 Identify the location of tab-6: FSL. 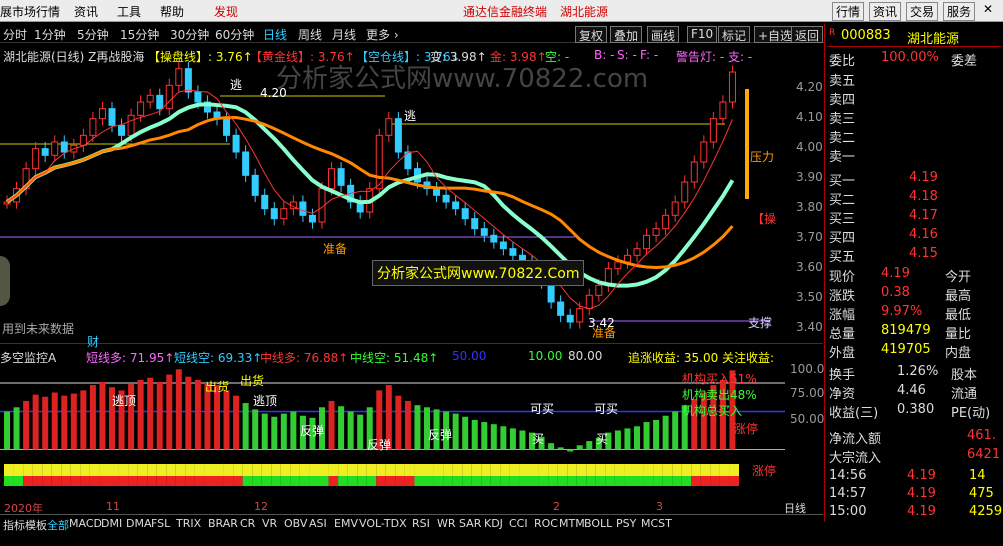
(160, 523).